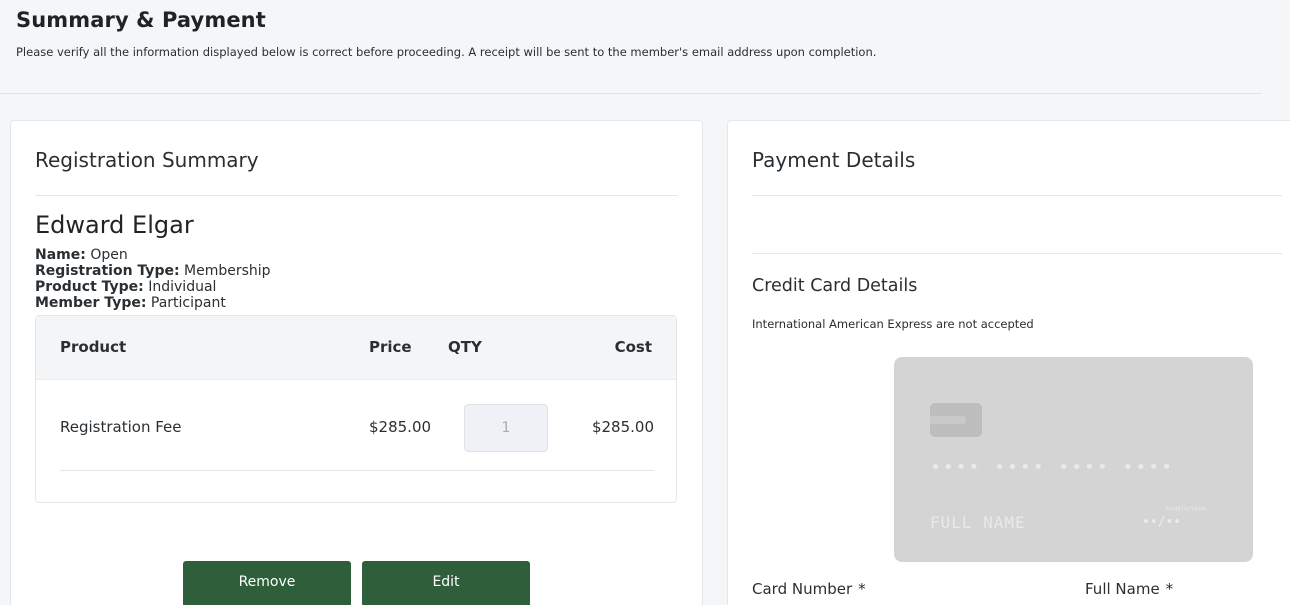 This screenshot has height=605, width=1290. What do you see at coordinates (130, 303) in the screenshot?
I see `detail-member-type: Member Type: Participant` at bounding box center [130, 303].